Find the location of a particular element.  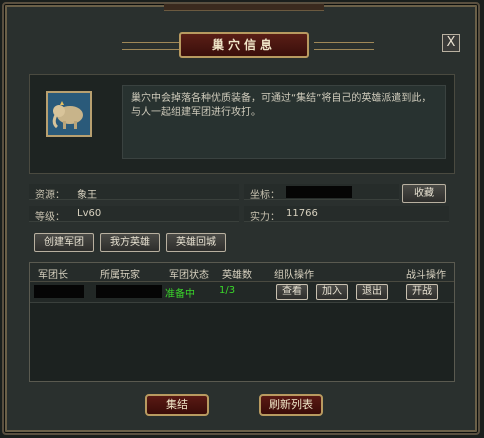

coordinate-row: 坐标： is located at coordinates (321, 192).